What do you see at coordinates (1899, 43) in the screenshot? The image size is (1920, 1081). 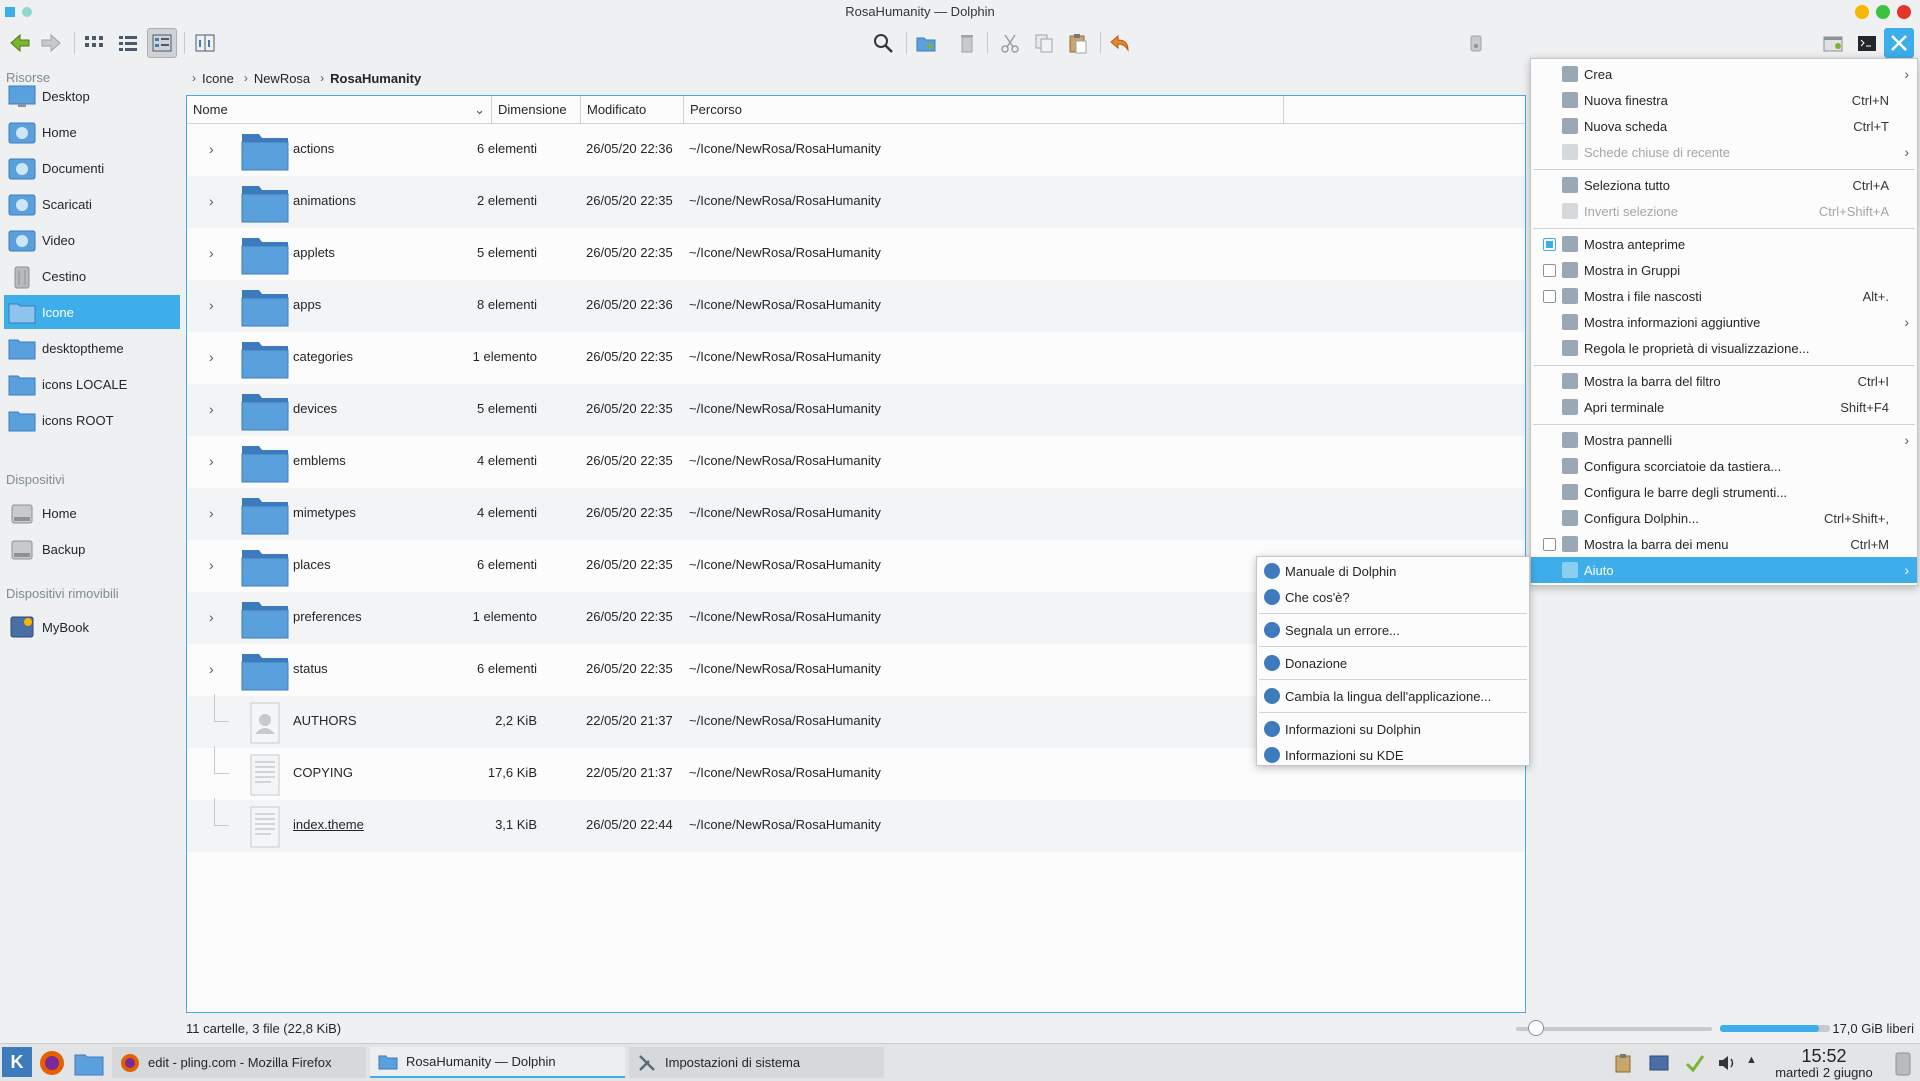 I see `control-menu-button` at bounding box center [1899, 43].